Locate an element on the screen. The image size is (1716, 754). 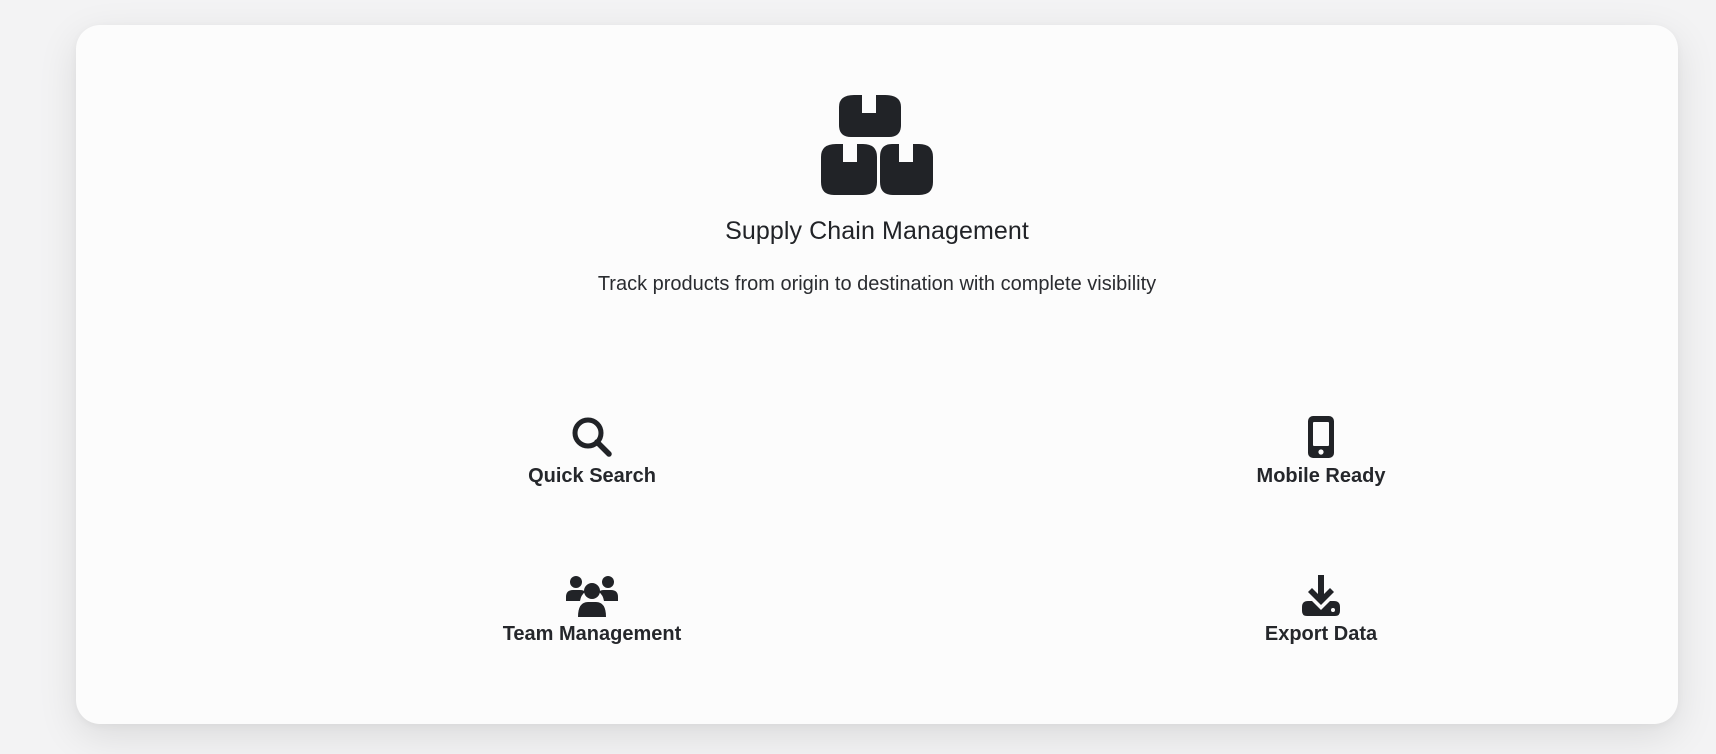
feature-export-data: Export Data is located at coordinates (1321, 609).